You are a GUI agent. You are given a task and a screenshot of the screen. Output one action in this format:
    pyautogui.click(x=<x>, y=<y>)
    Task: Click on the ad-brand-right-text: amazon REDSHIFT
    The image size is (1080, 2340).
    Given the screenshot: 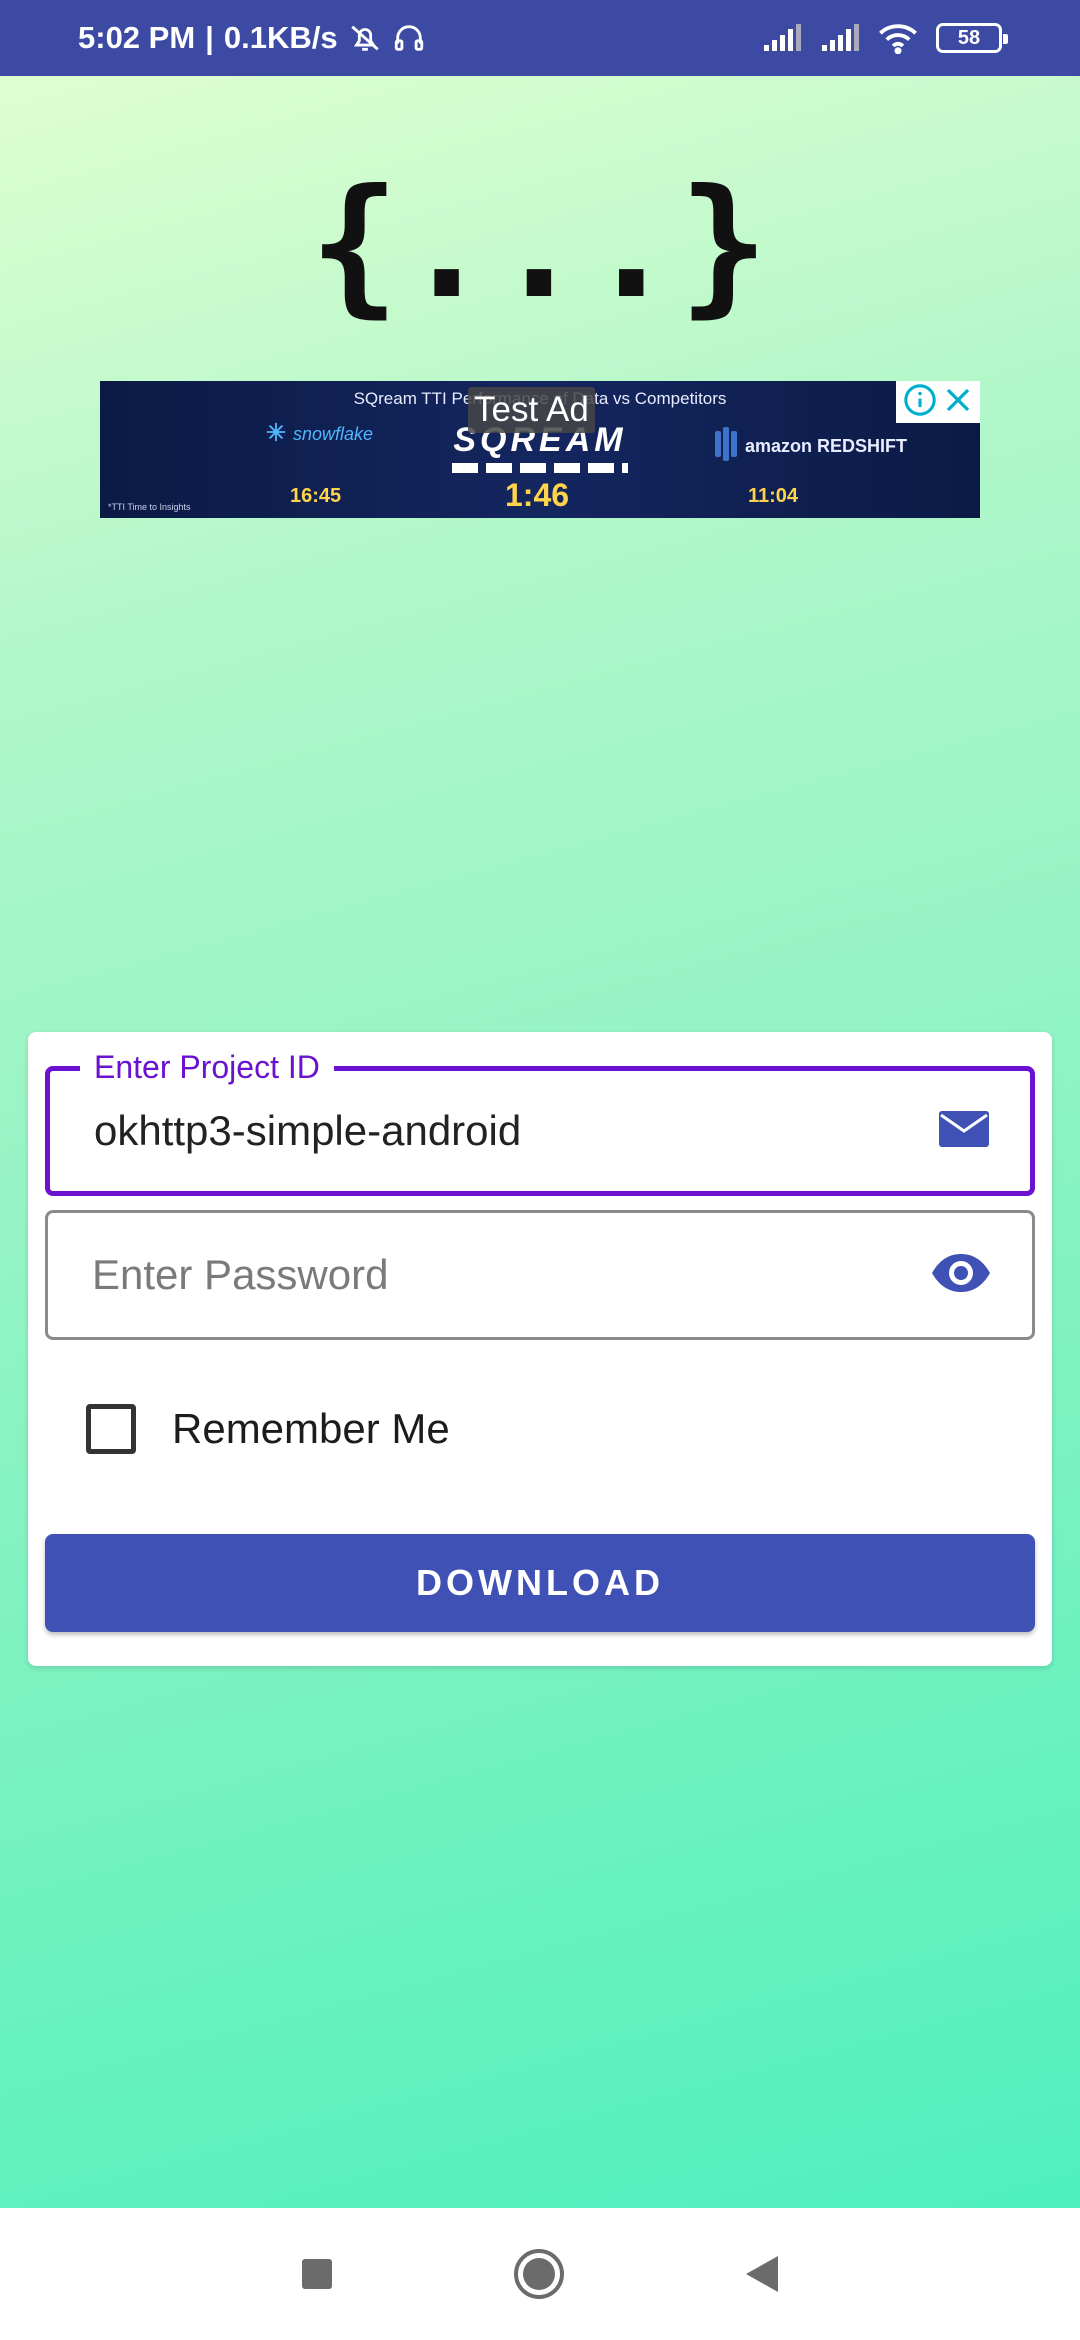 What is the action you would take?
    pyautogui.click(x=826, y=446)
    